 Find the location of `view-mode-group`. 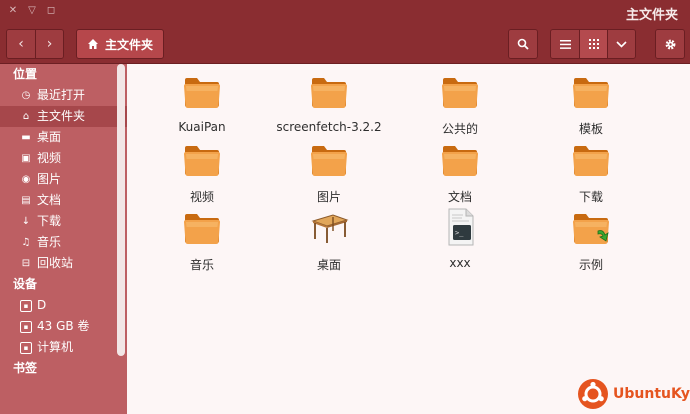

view-mode-group is located at coordinates (593, 44).